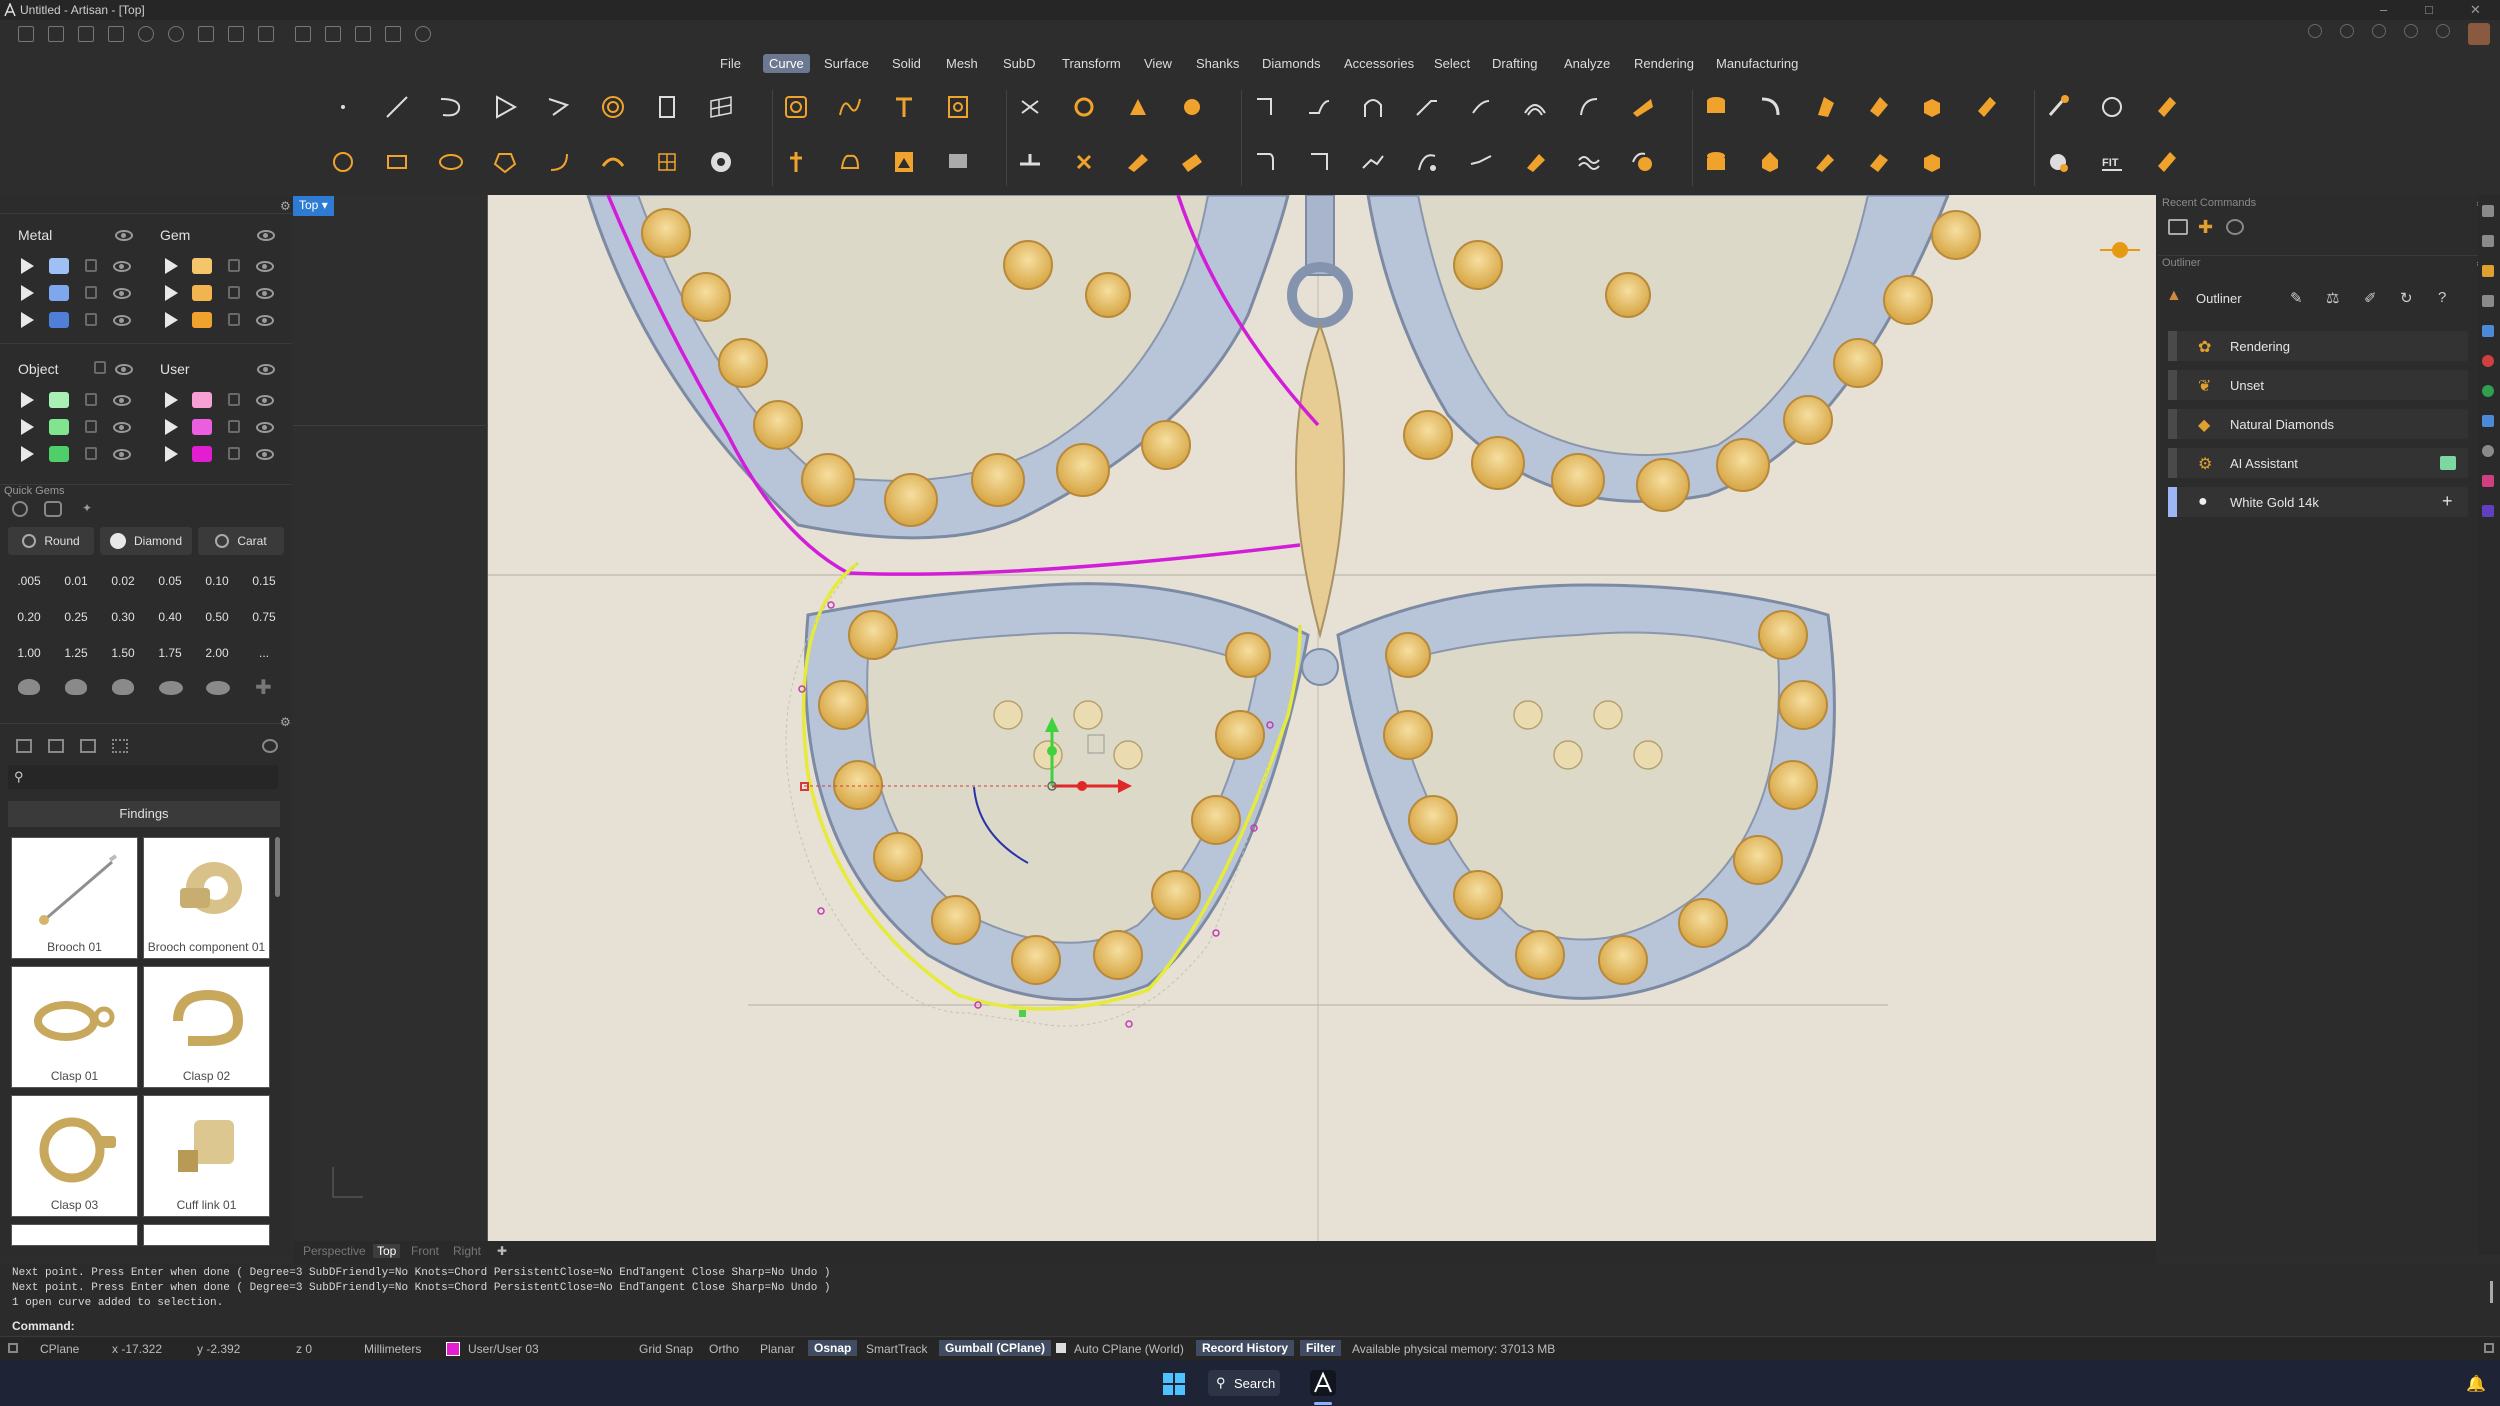 The width and height of the screenshot is (2500, 1406). I want to click on gem-size-button: 0.40, so click(170, 617).